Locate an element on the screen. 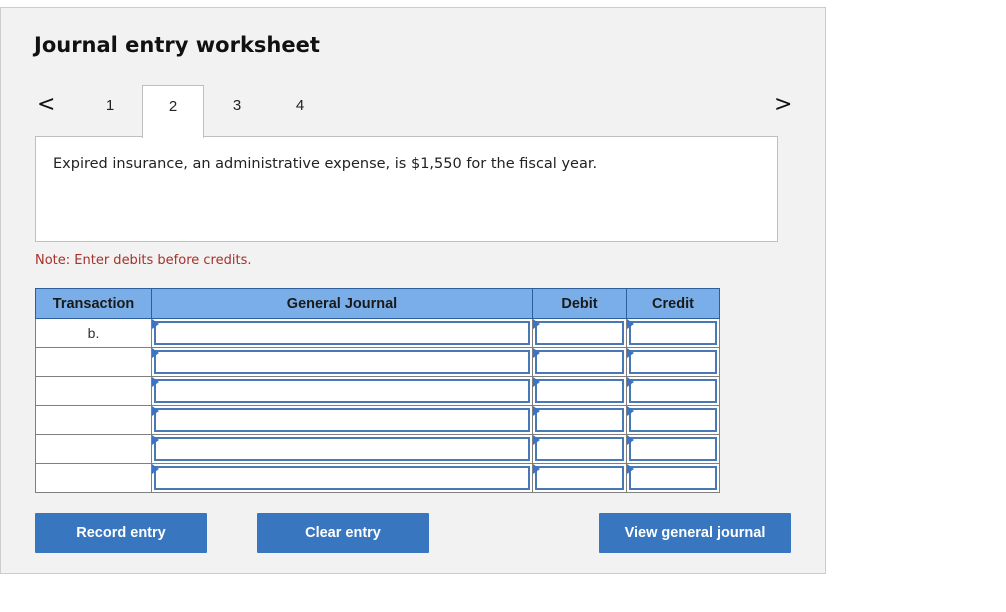 Image resolution: width=1006 pixels, height=612 pixels. tab-label: 3 is located at coordinates (237, 105).